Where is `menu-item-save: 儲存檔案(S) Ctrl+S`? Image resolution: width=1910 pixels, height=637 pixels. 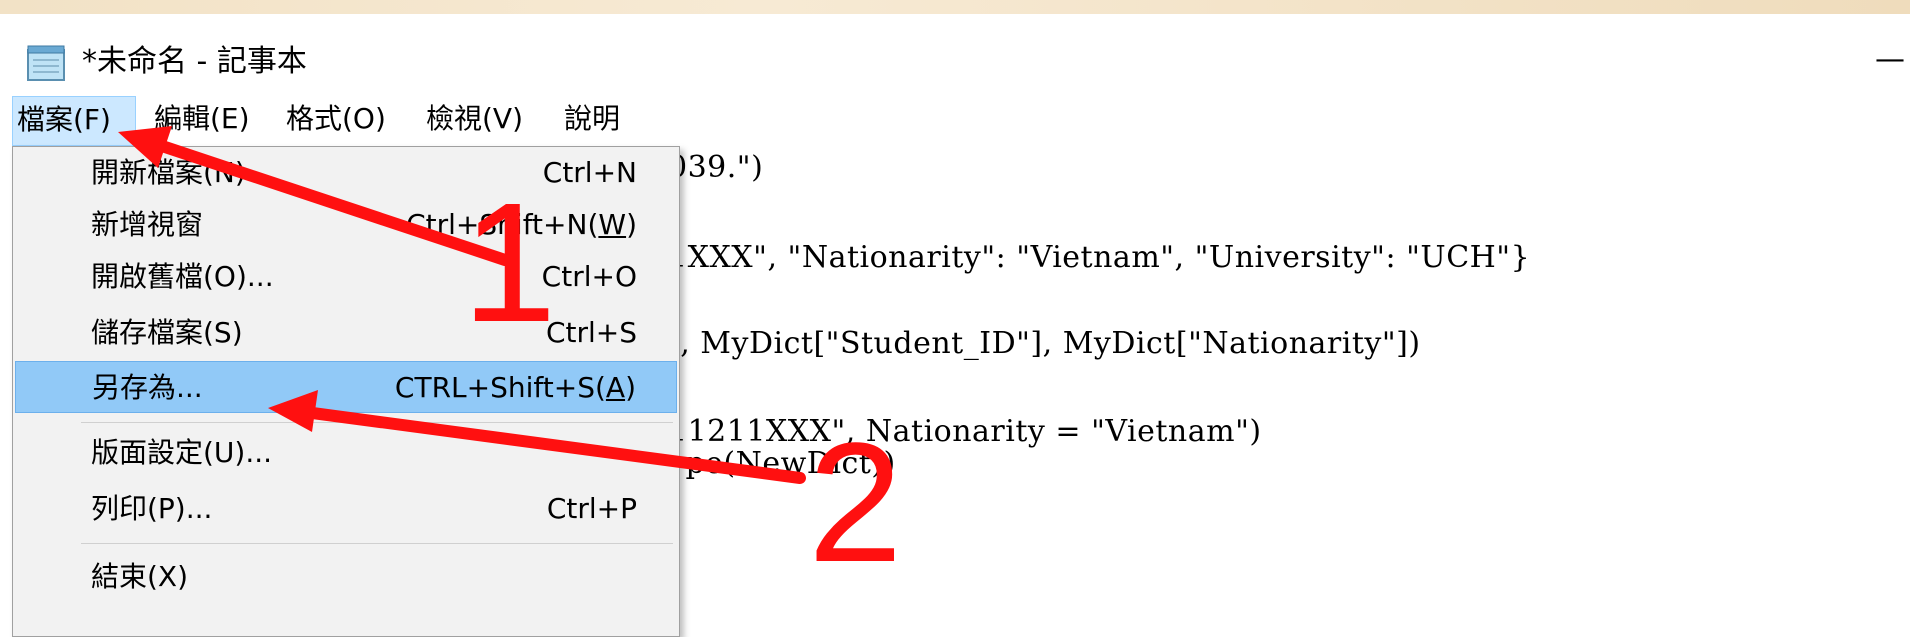 menu-item-save: 儲存檔案(S) Ctrl+S is located at coordinates (346, 333).